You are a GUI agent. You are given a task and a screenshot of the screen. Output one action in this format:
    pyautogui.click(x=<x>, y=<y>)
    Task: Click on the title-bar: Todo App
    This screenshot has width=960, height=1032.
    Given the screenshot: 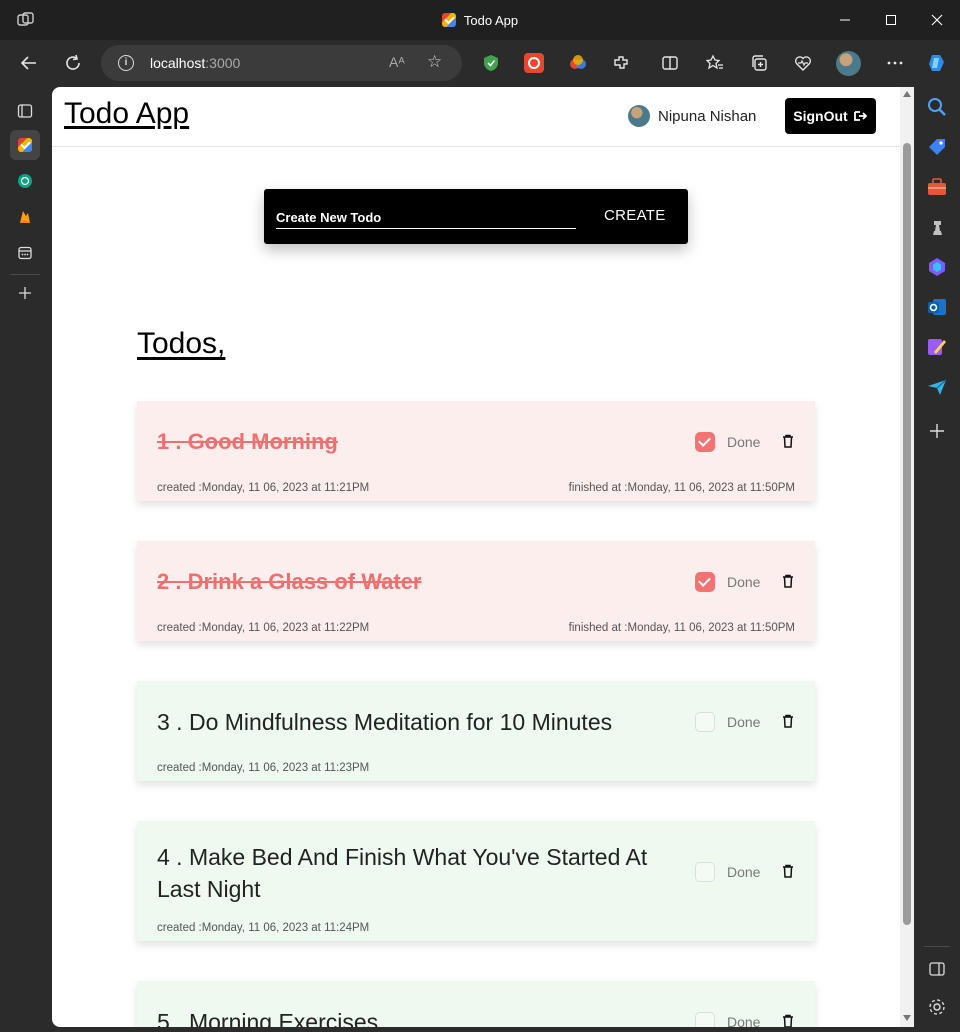 What is the action you would take?
    pyautogui.click(x=480, y=20)
    